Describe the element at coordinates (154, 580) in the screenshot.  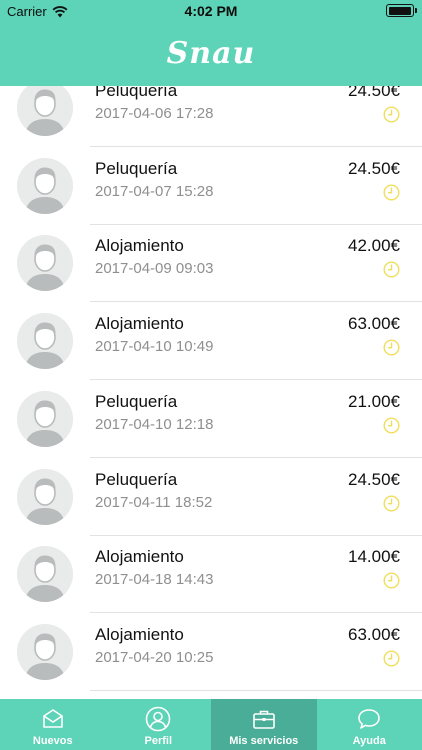
I see `service-date: 2017-04-18 14:43` at that location.